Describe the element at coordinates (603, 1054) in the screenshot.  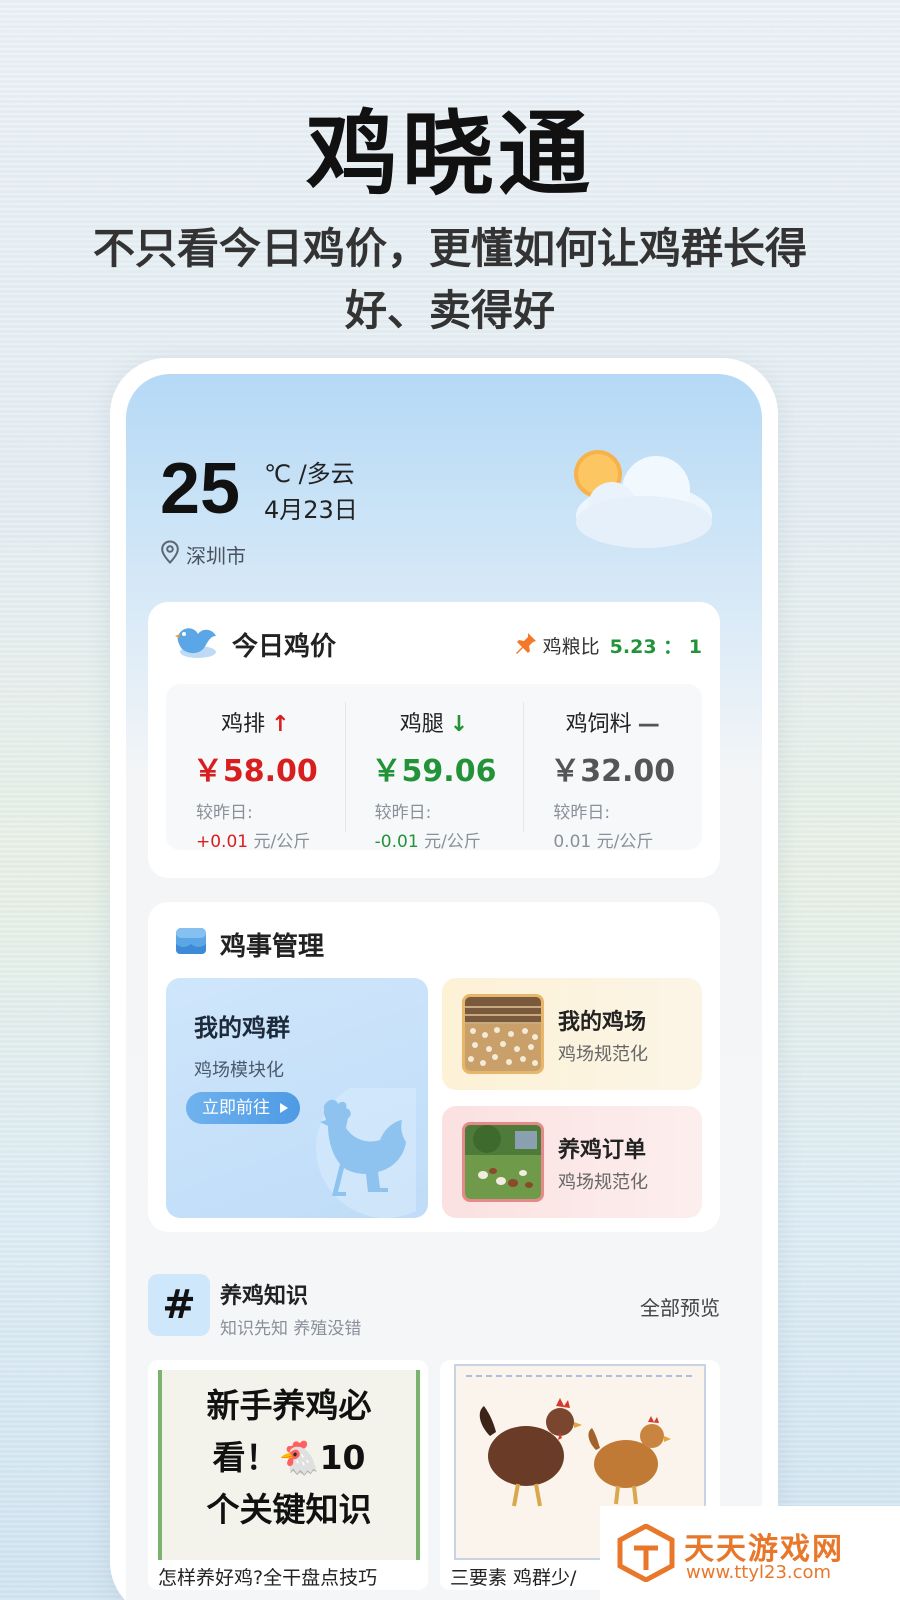
I see `my-farm-subtitle: 鸡场规范化` at that location.